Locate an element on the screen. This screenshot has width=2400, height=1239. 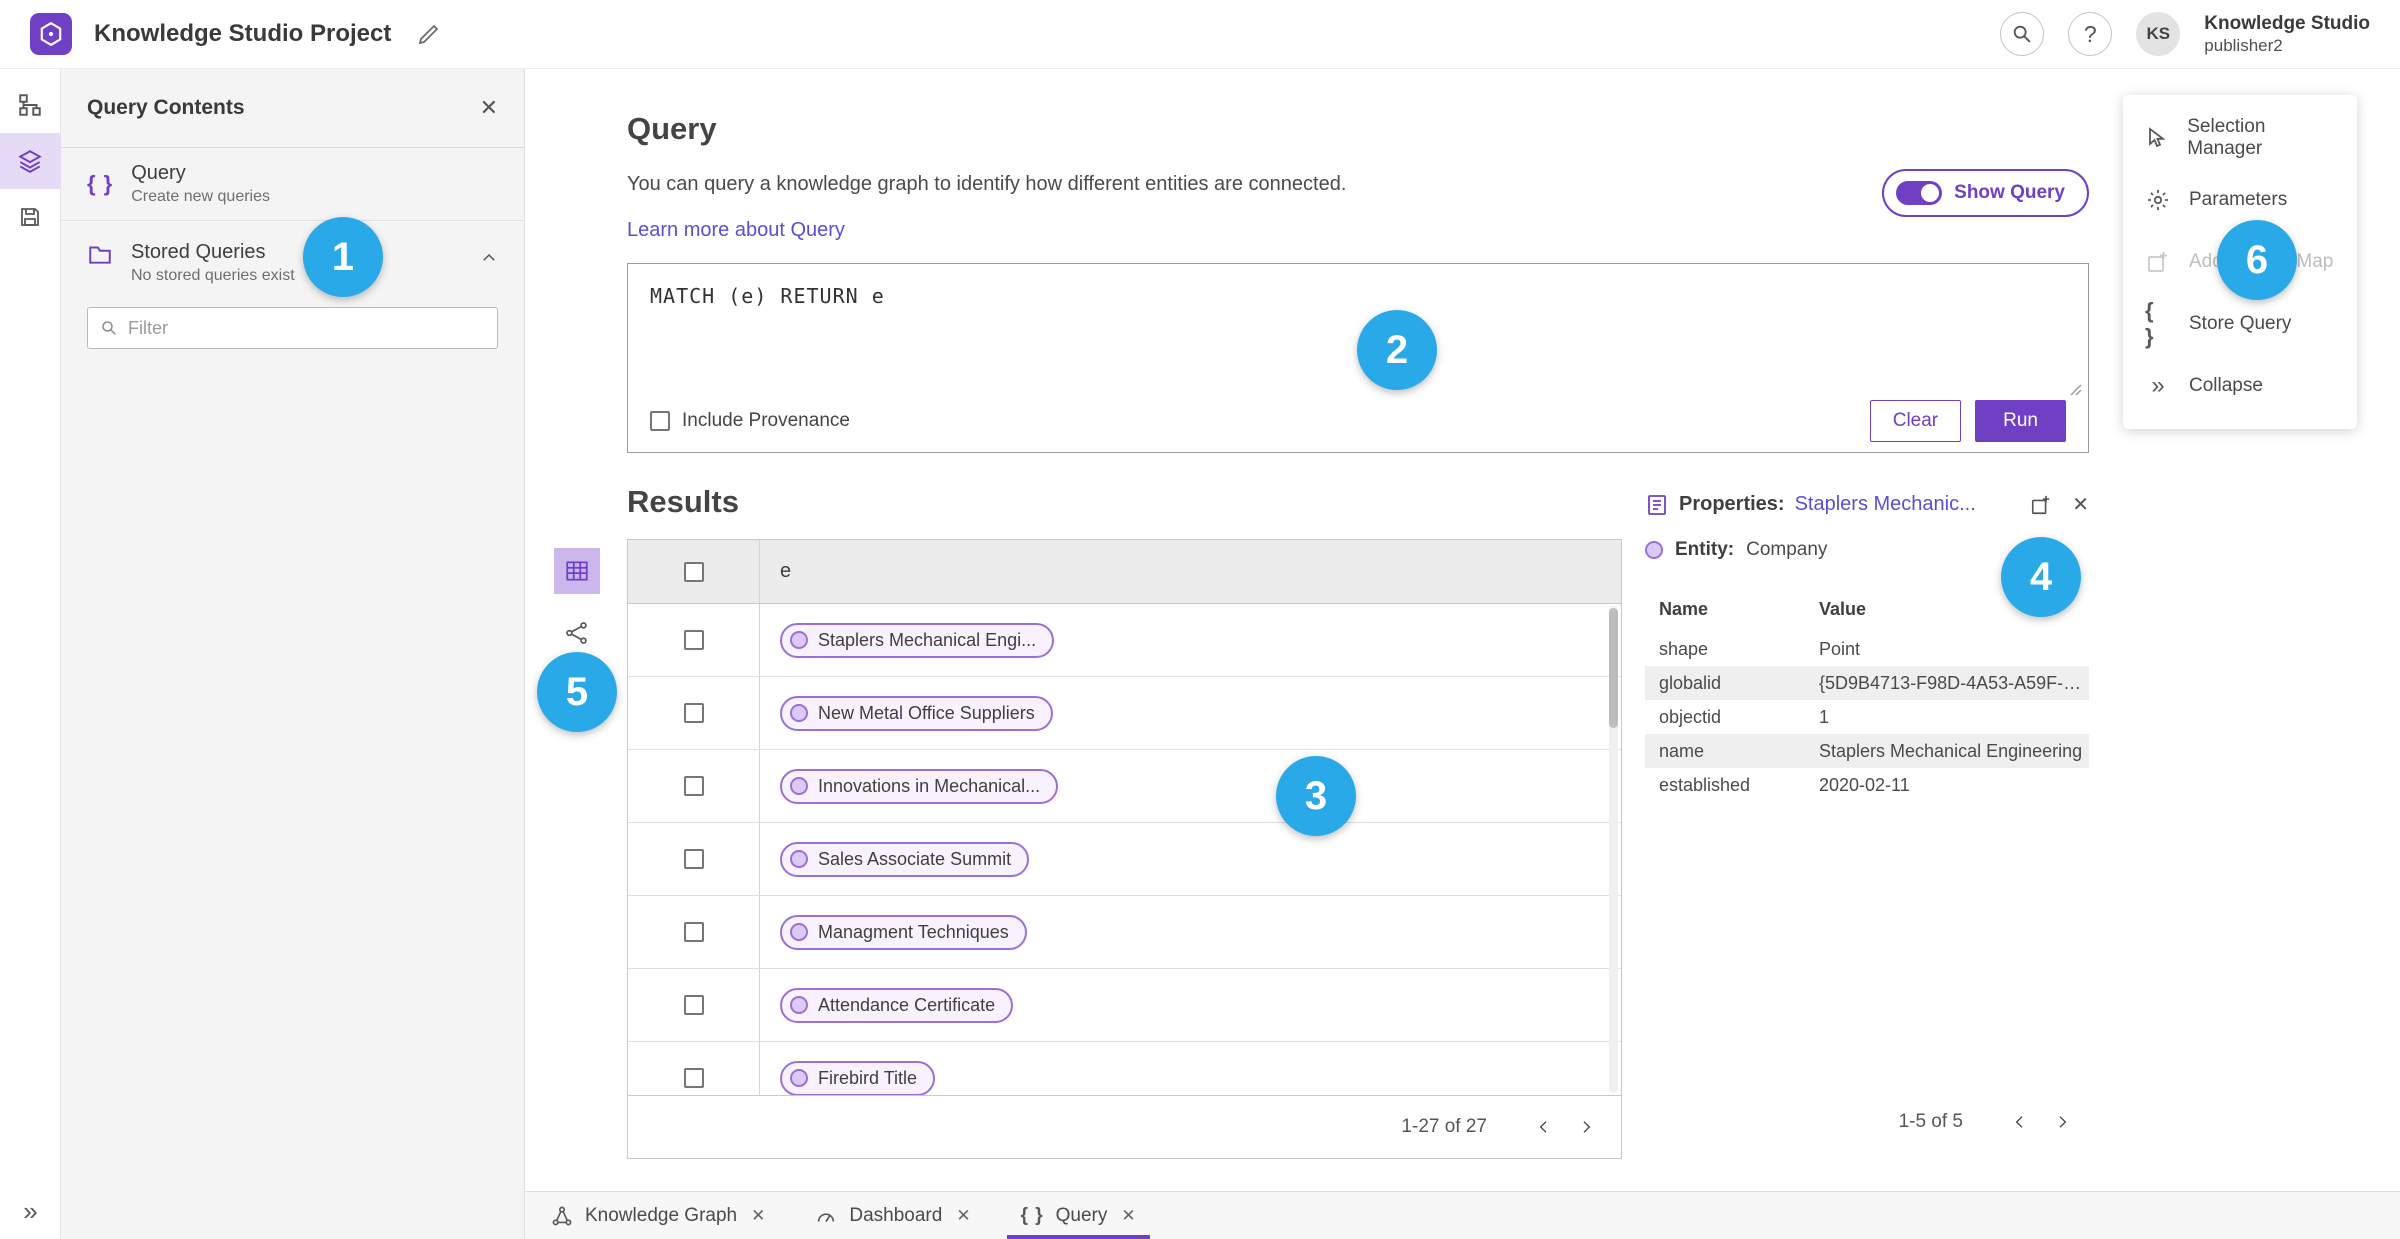
properties-pagination: 1-5 of 5 is located at coordinates (1867, 1122).